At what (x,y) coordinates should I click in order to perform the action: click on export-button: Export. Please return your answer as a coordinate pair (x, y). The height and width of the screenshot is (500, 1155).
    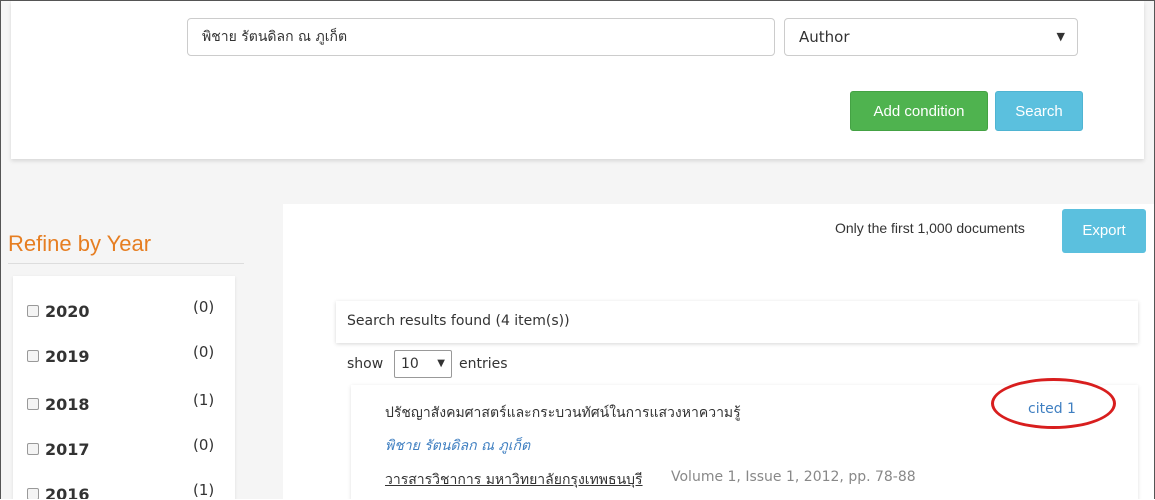
    Looking at the image, I should click on (1104, 231).